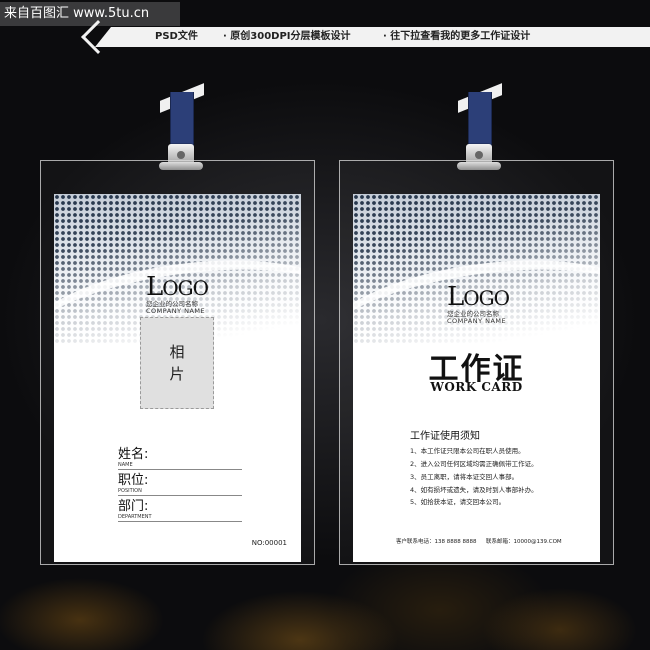  What do you see at coordinates (372, 37) in the screenshot?
I see `info-banner: PSD文件 · 原创300DPI分层模板设计 · 往下拉查看我的更多工作证设计` at bounding box center [372, 37].